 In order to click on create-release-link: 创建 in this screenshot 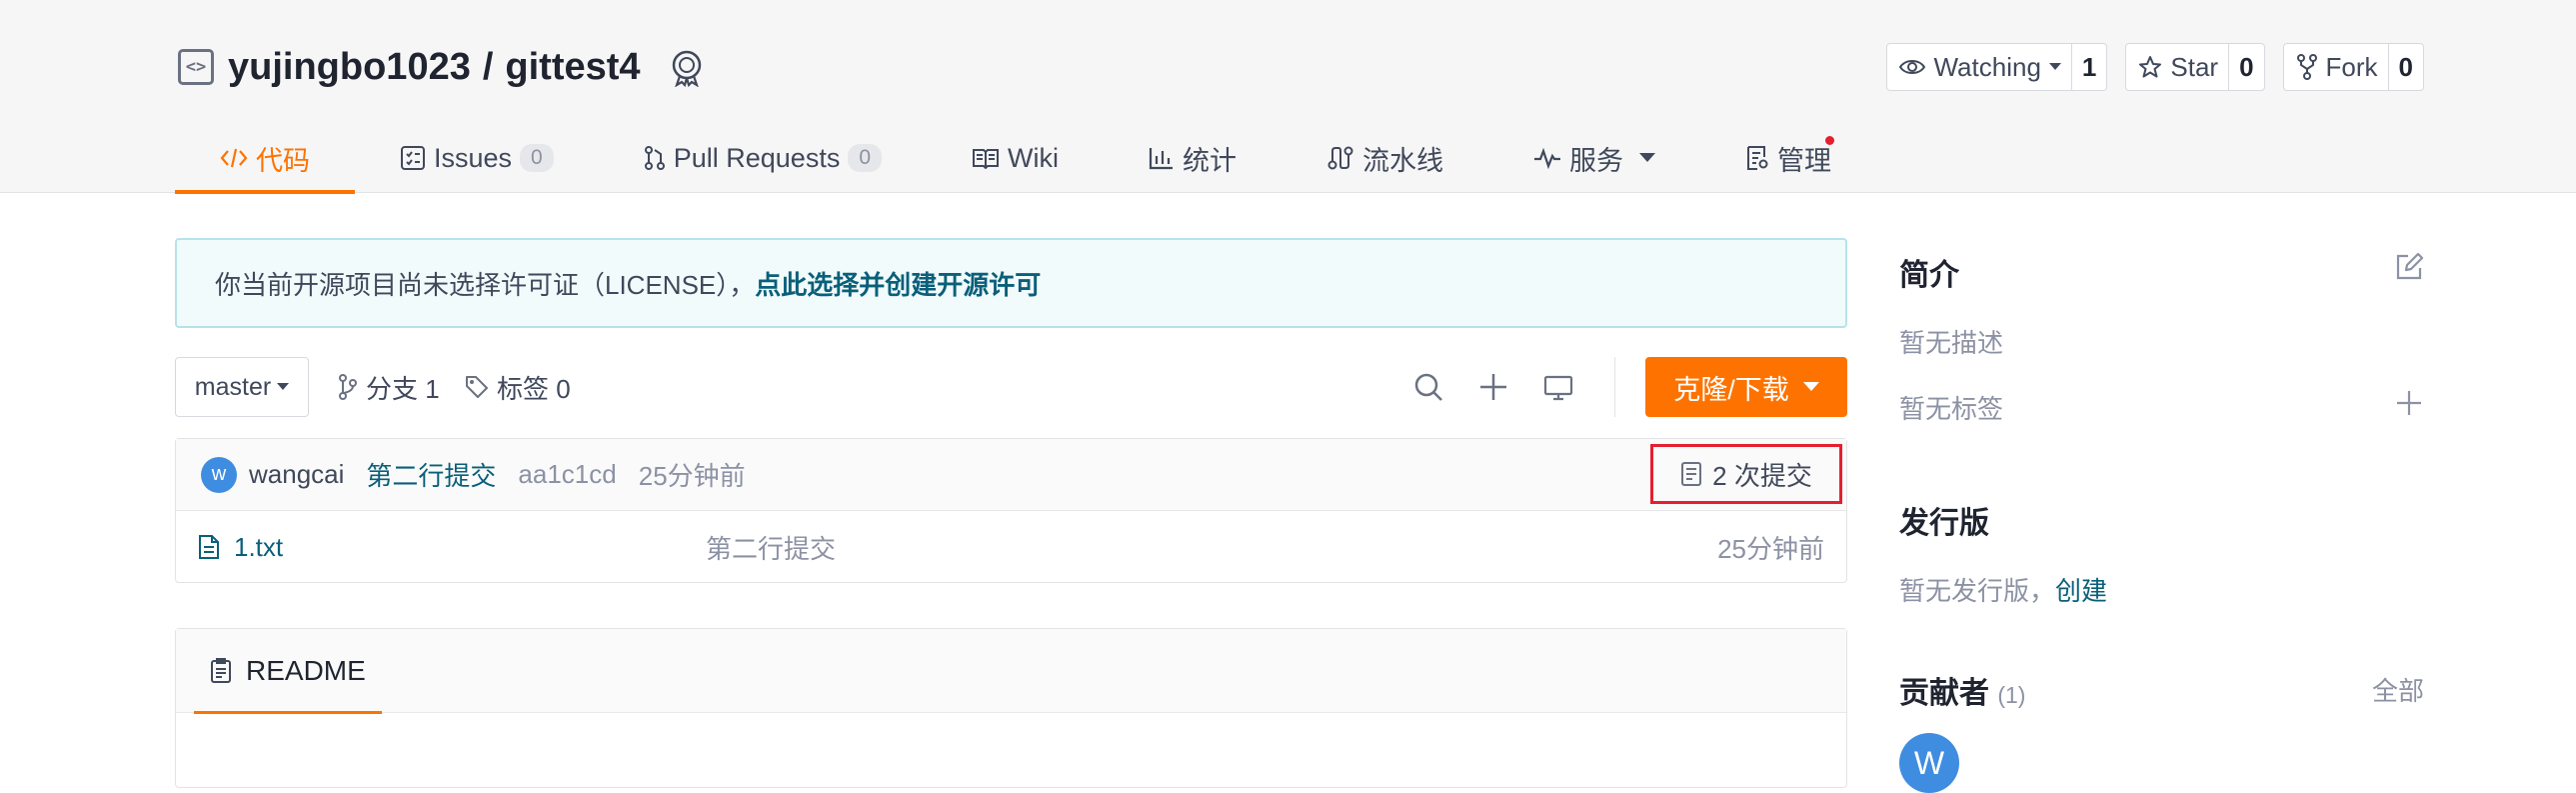, I will do `click(2081, 591)`.